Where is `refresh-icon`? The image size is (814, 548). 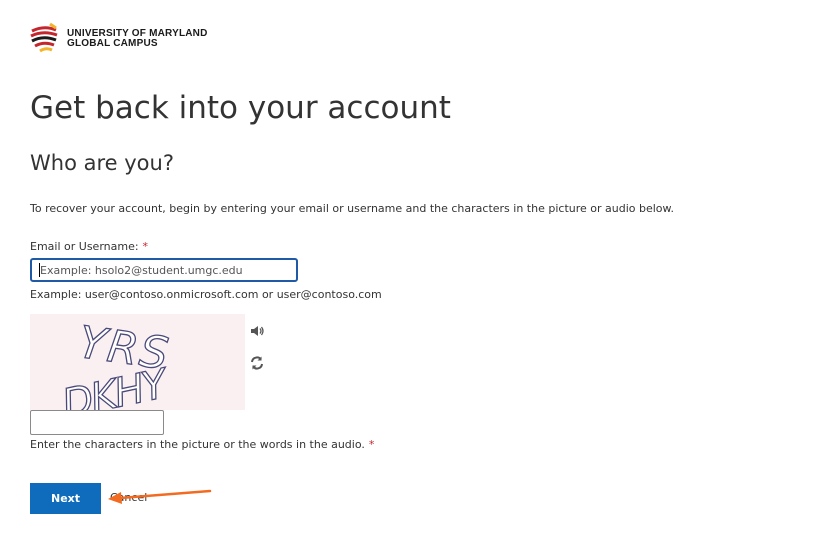 refresh-icon is located at coordinates (257, 363).